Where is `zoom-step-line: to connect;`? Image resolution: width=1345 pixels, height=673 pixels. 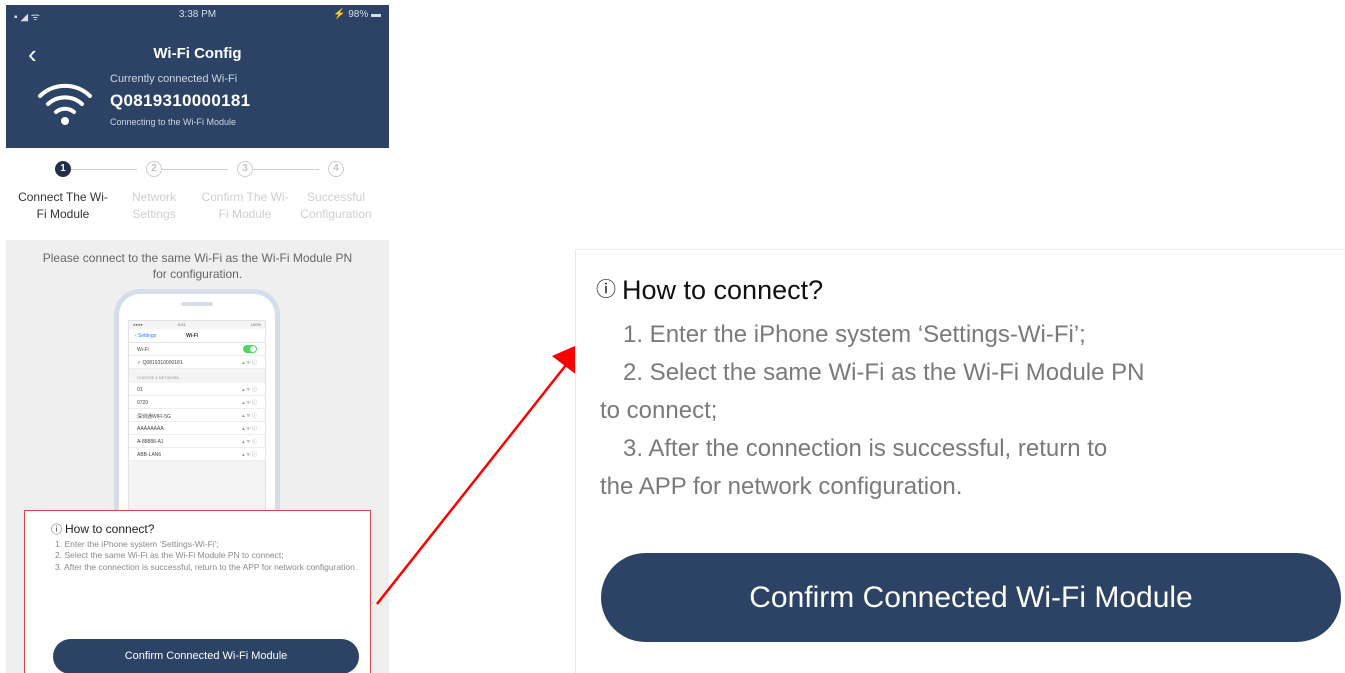
zoom-step-line: to connect; is located at coordinates (659, 410).